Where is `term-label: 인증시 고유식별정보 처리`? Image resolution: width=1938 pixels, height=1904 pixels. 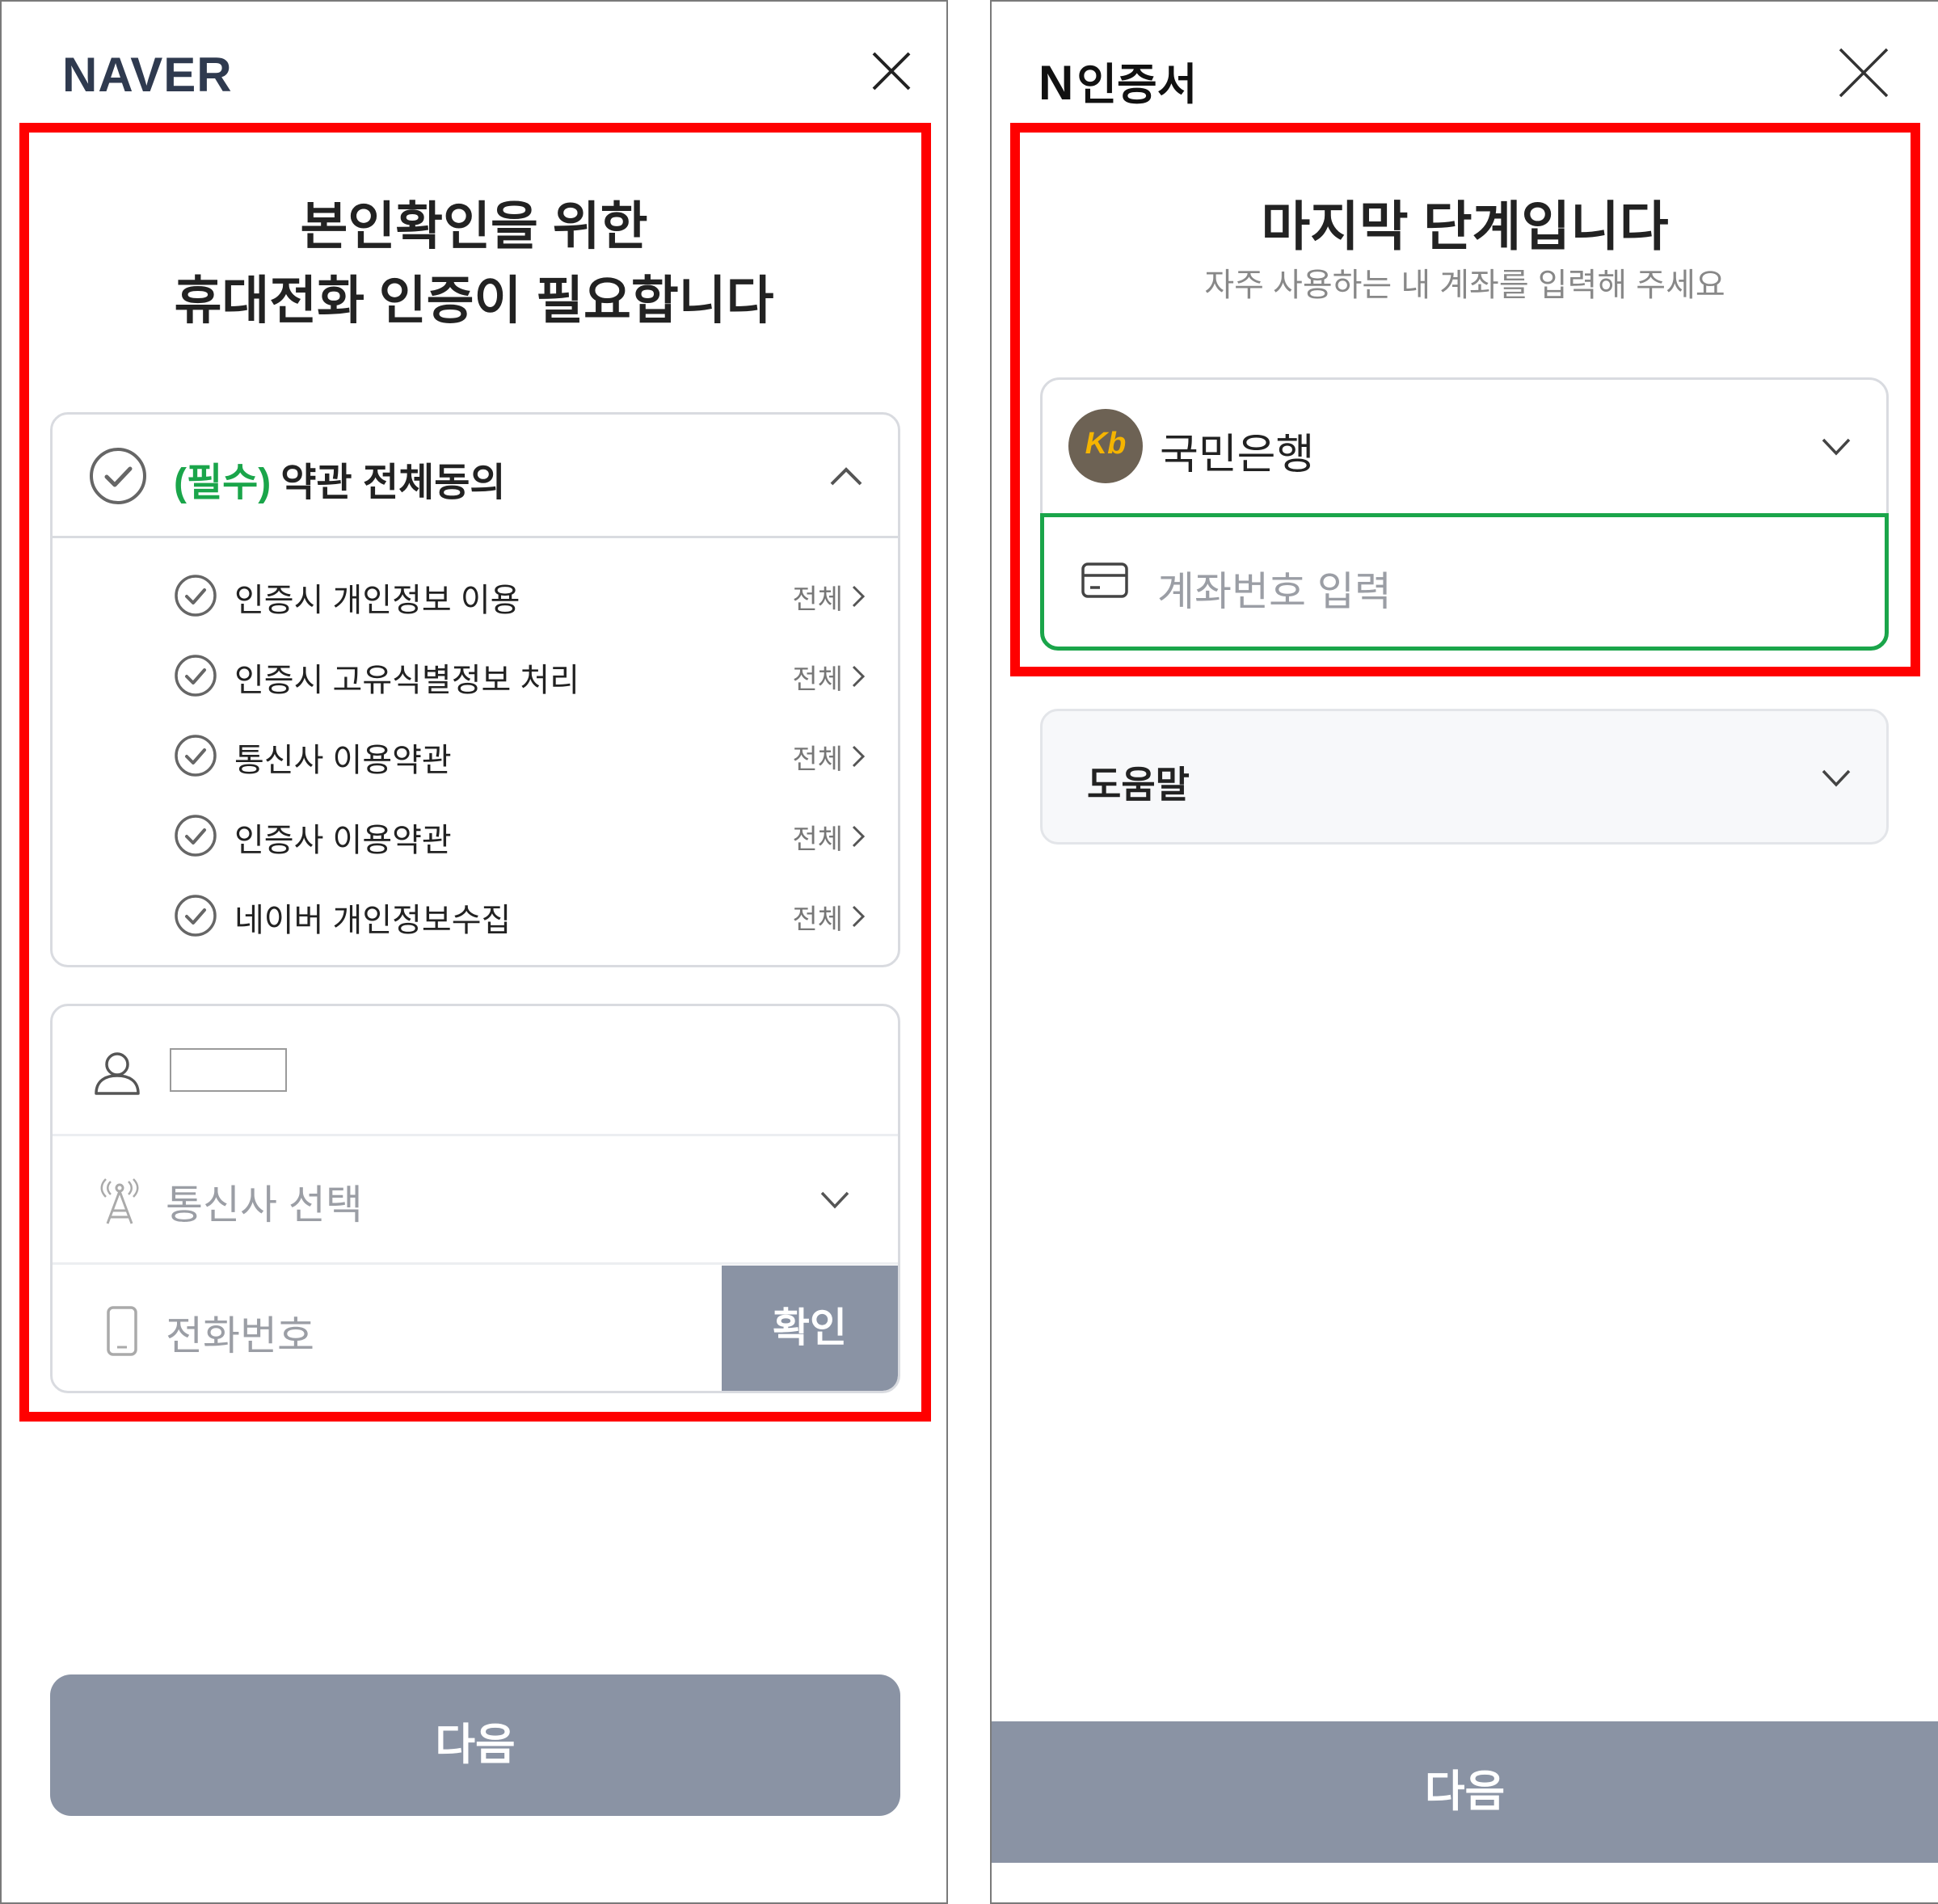 term-label: 인증시 고유식별정보 처리 is located at coordinates (407, 680).